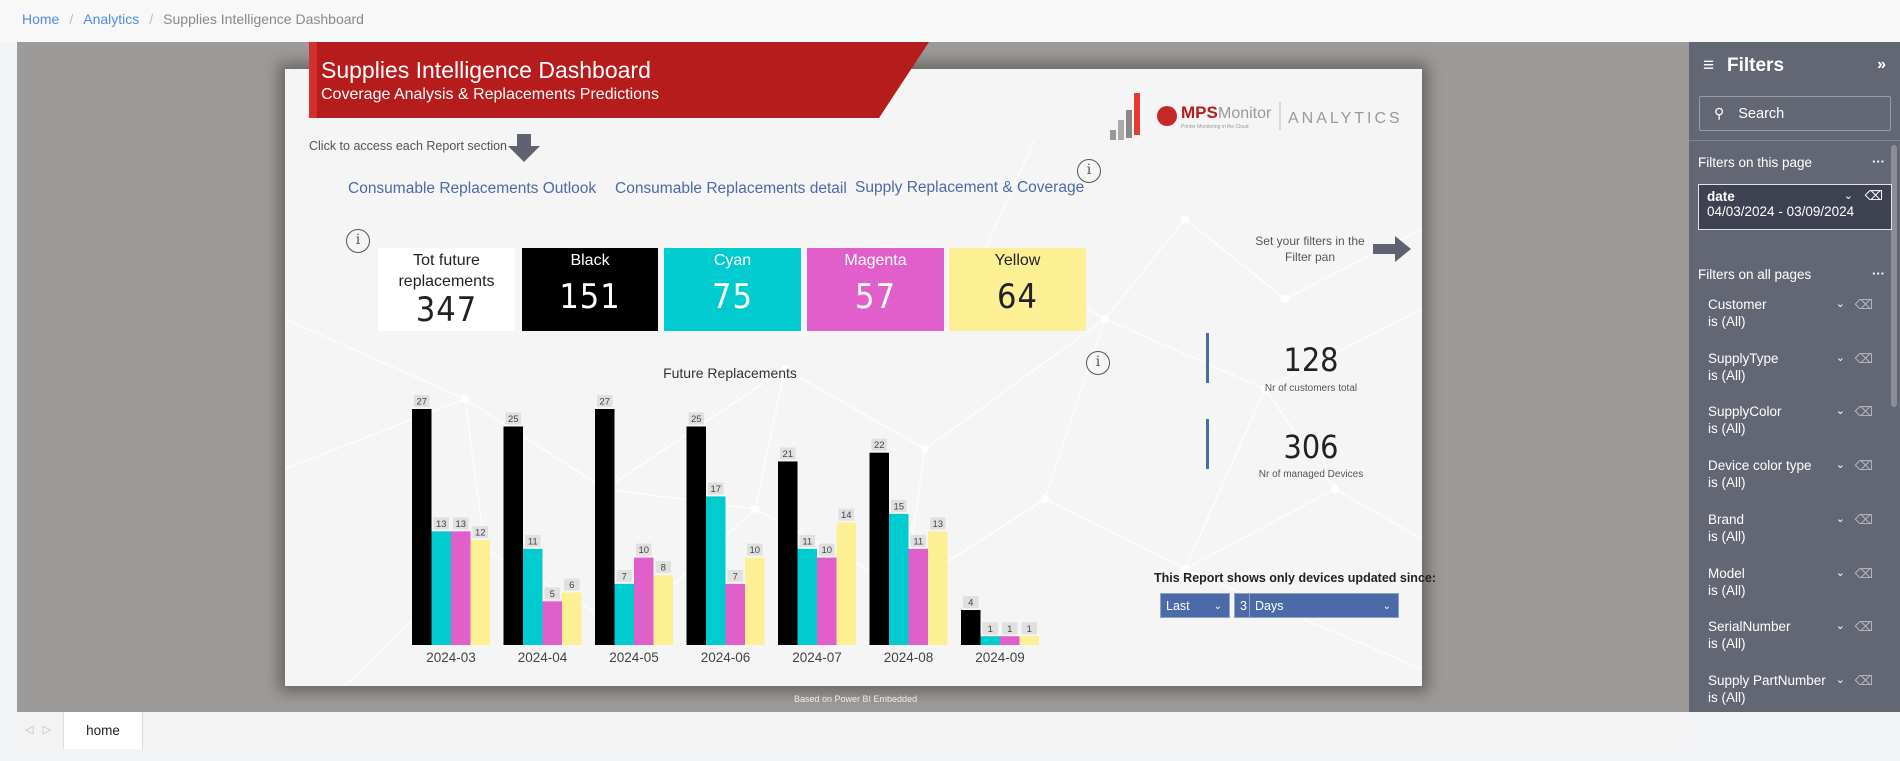 The height and width of the screenshot is (761, 1900). I want to click on filter-card-supplycolor: SupplyColor is (All) ⌄ ⌫, so click(1795, 420).